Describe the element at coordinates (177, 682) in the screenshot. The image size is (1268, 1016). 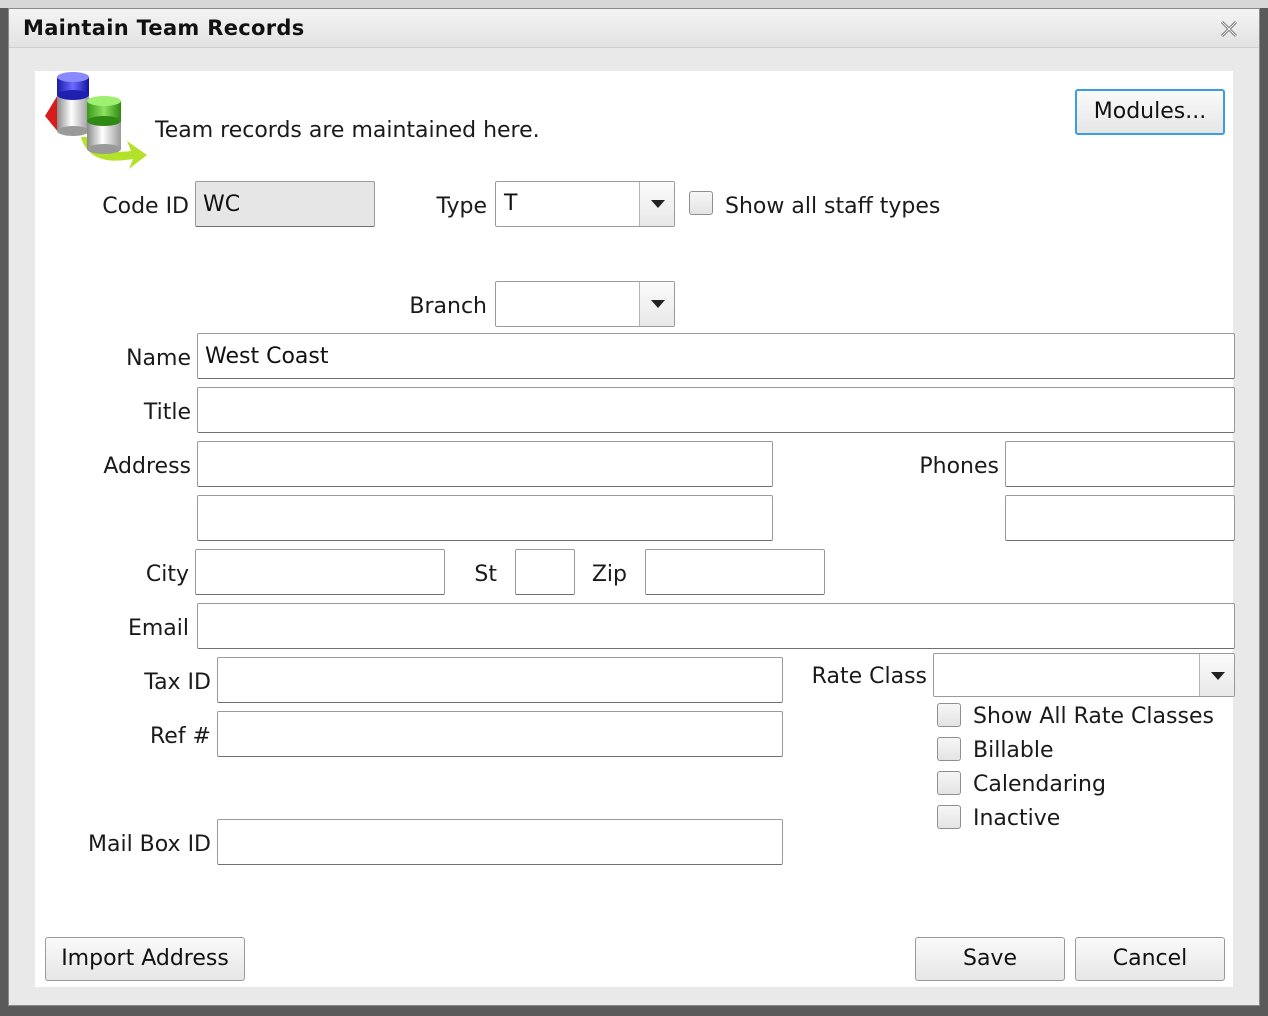
I see `tax-id-label: Tax ID` at that location.